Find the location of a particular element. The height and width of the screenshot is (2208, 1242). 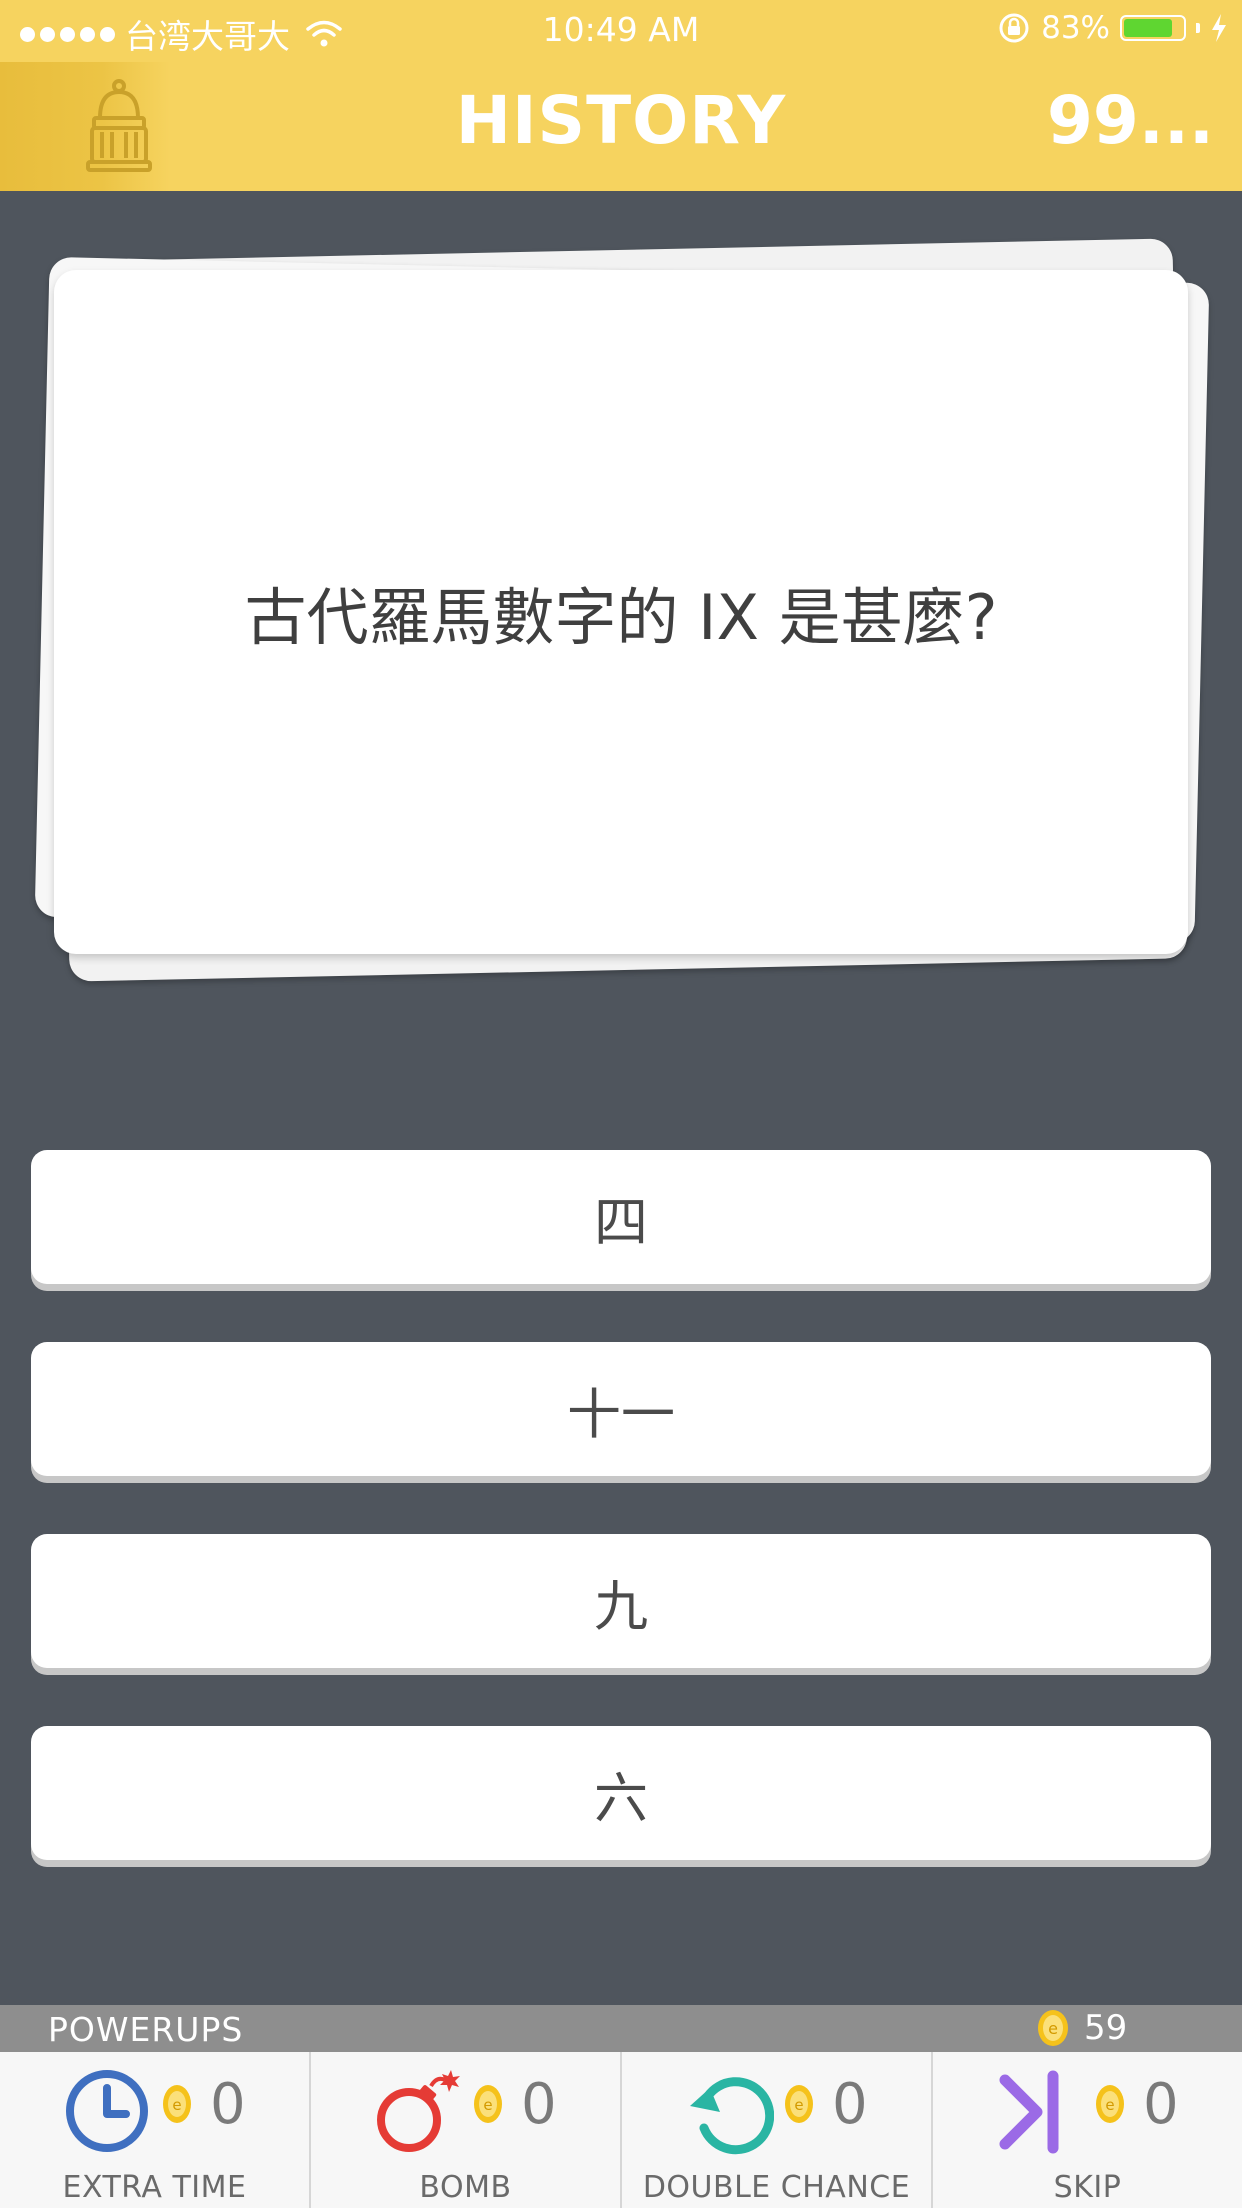

powerups-header: POWERUPS e 59 is located at coordinates (621, 2028).